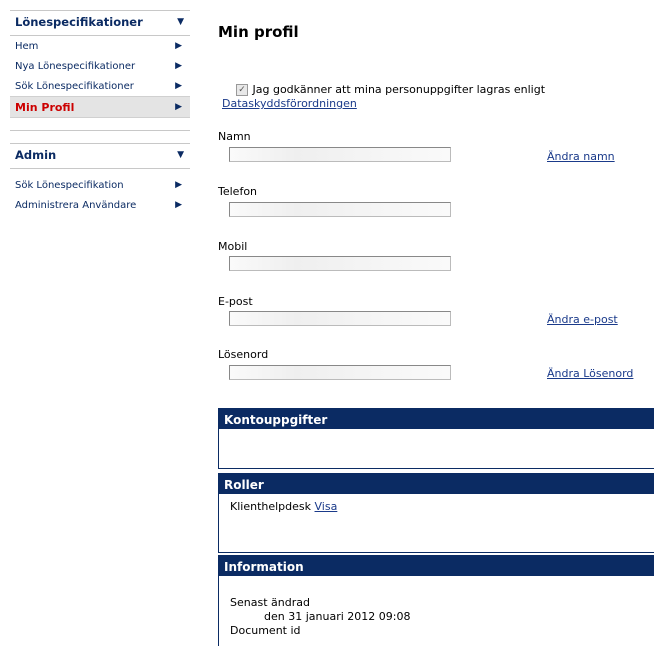 Image resolution: width=654 pixels, height=646 pixels. What do you see at coordinates (258, 32) in the screenshot?
I see `page-title: Min profil` at bounding box center [258, 32].